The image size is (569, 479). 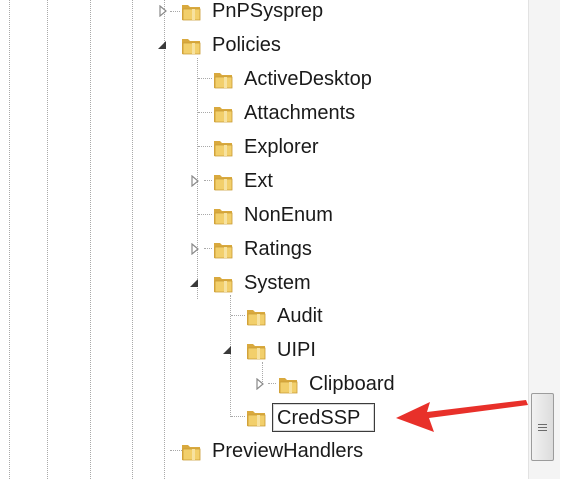 I want to click on tree-node-label: Ratings, so click(x=278, y=249).